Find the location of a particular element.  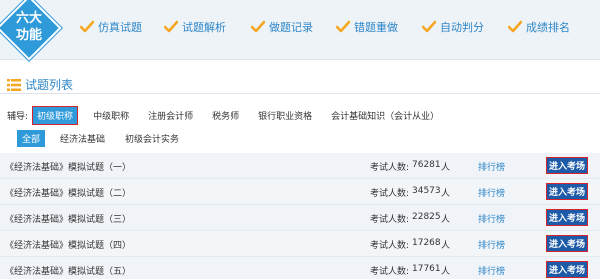

filter-chip-tax: 税务师 is located at coordinates (225, 115).